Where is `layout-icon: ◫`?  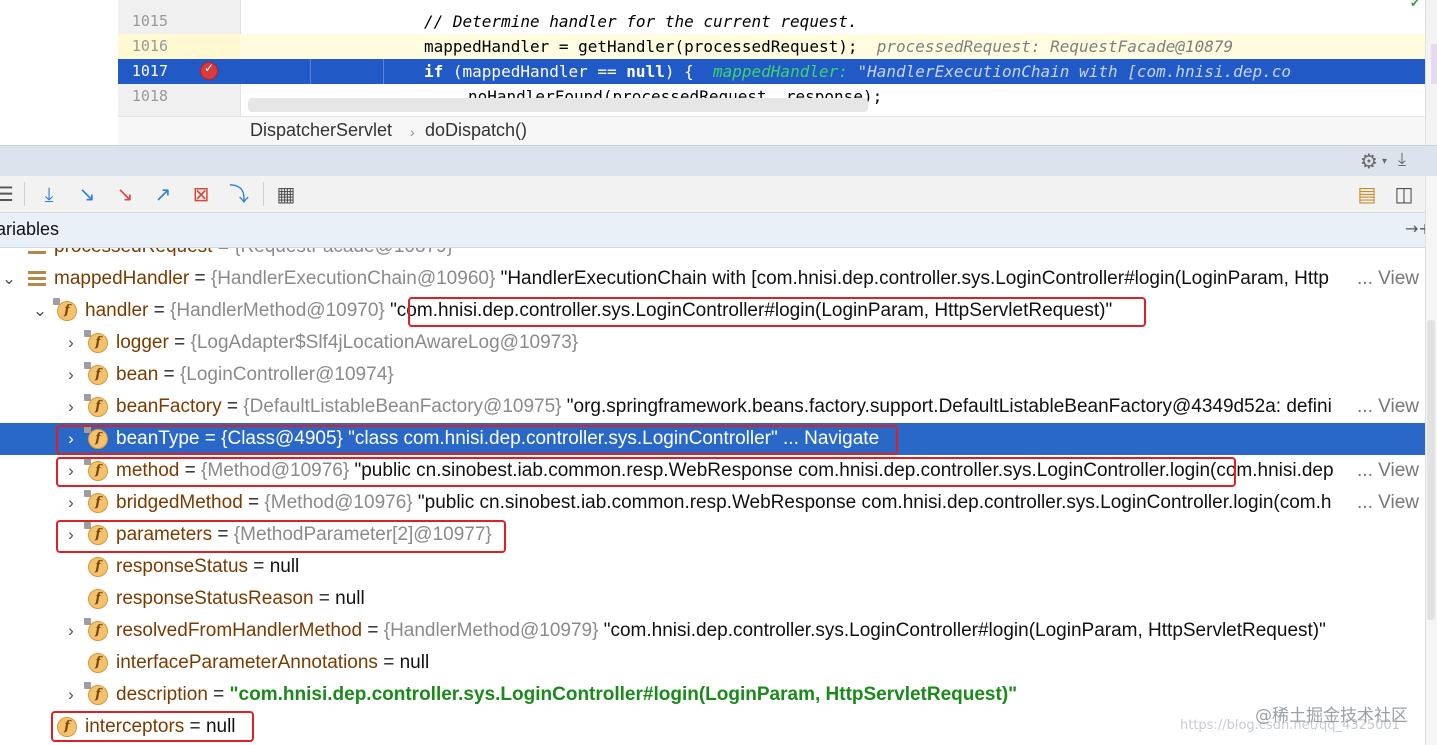
layout-icon: ◫ is located at coordinates (1404, 194).